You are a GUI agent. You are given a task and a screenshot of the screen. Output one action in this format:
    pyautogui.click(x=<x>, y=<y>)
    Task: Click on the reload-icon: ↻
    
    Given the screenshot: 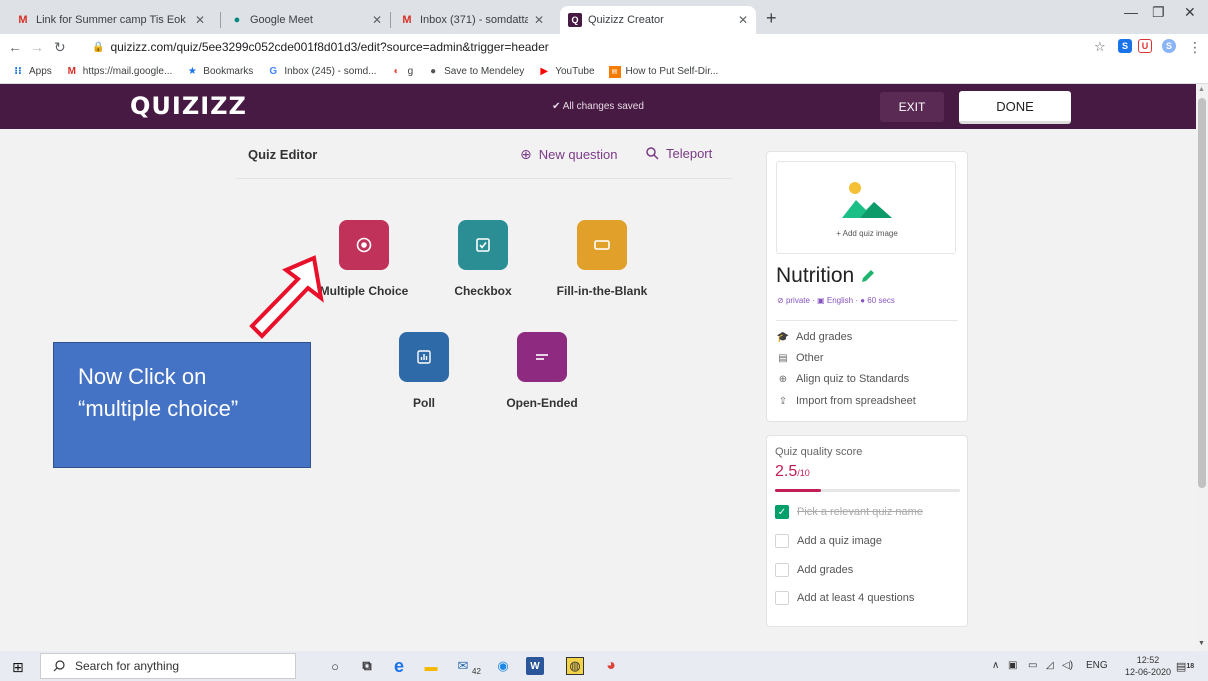 What is the action you would take?
    pyautogui.click(x=60, y=47)
    